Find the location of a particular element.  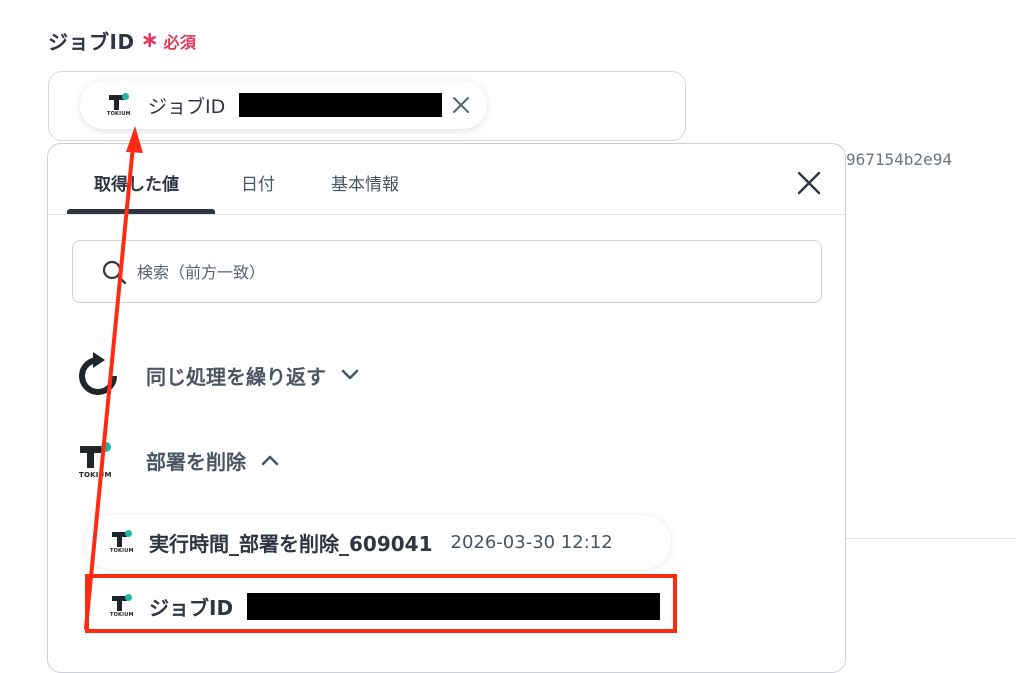

search-icon is located at coordinates (114, 272).